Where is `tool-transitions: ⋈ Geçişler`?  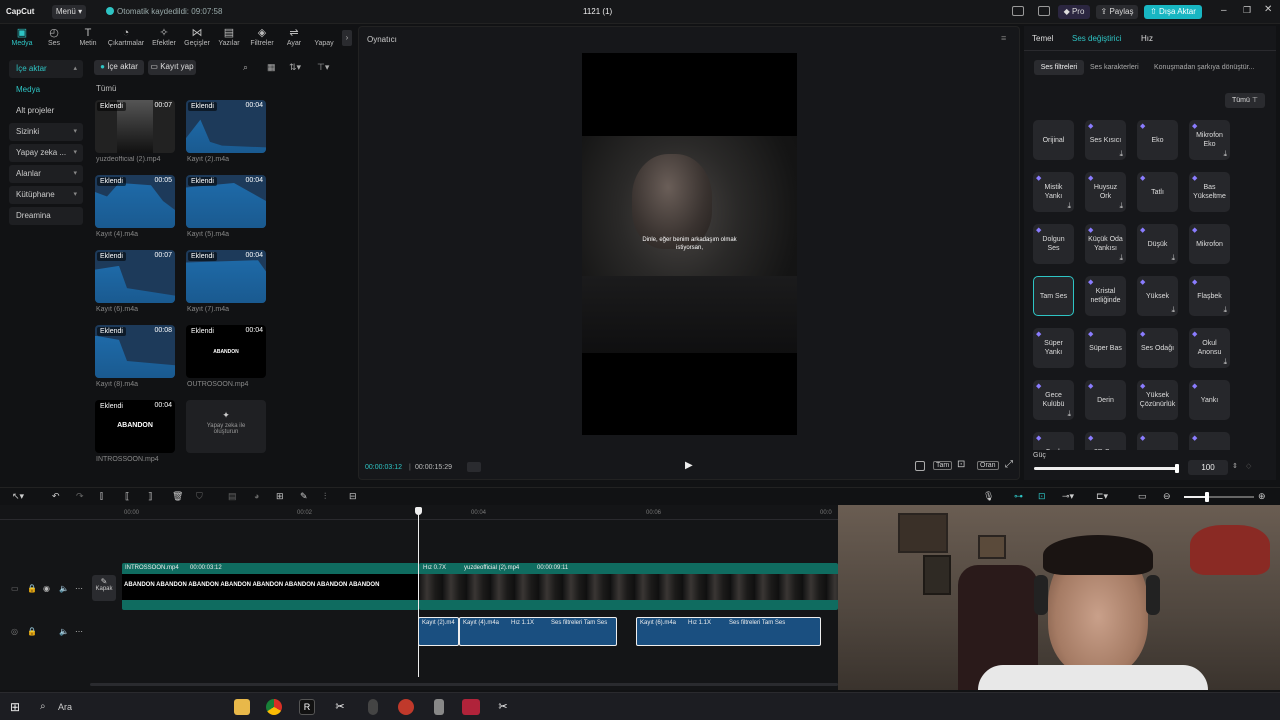 tool-transitions: ⋈ Geçişler is located at coordinates (197, 39).